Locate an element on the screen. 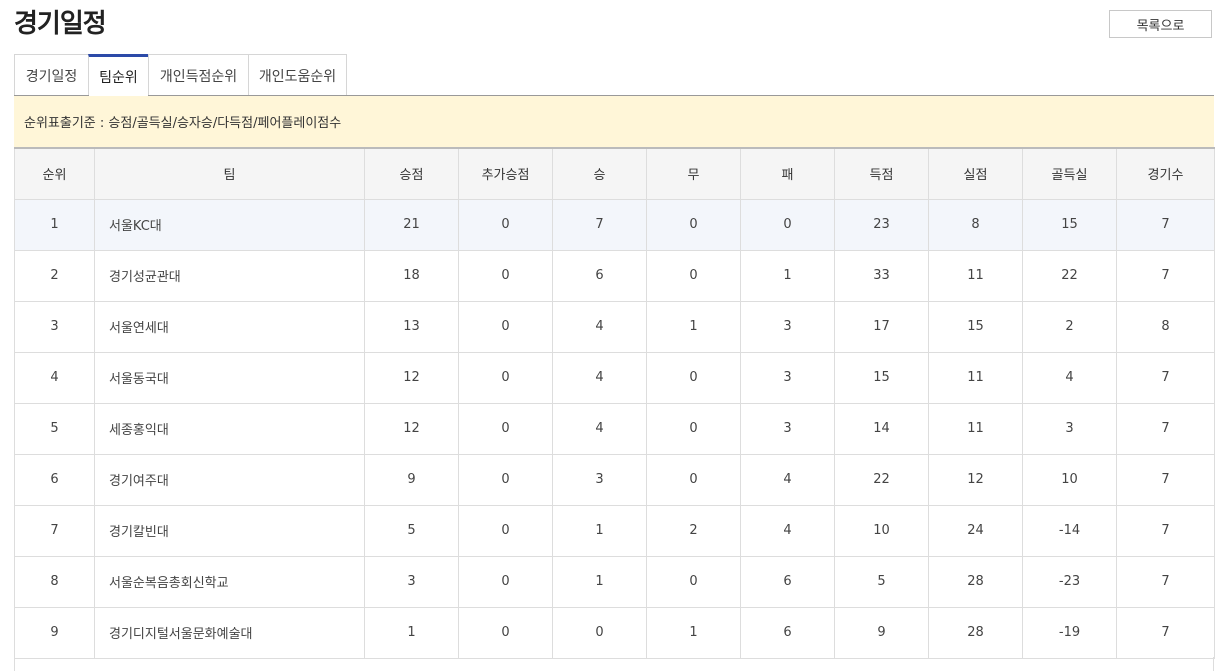  cell-goal-difference: -14 is located at coordinates (1069, 530).